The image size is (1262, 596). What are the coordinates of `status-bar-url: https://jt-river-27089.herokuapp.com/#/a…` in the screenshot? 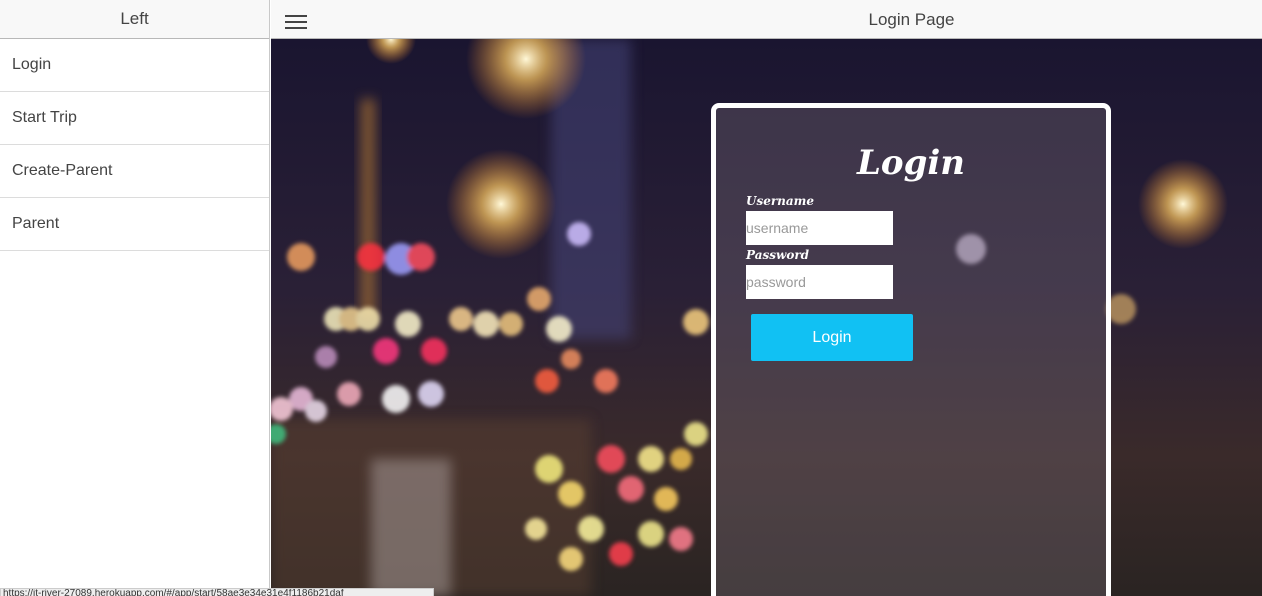 It's located at (217, 592).